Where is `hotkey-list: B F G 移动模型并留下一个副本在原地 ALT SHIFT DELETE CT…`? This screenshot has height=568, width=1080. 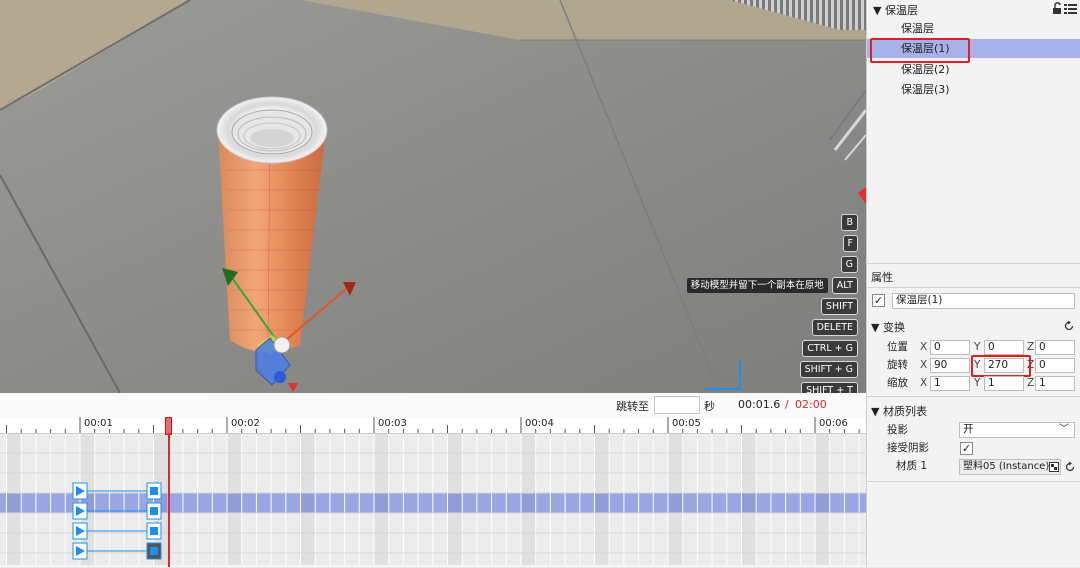 hotkey-list: B F G 移动模型并留下一个副本在原地 ALT SHIFT DELETE CT… is located at coordinates (772, 303).